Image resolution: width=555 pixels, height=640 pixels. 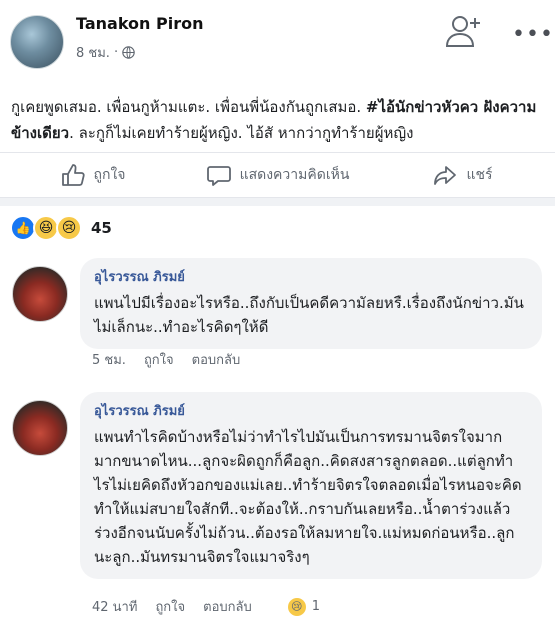 I want to click on reaction-summary: 👍 😆 😢 45, so click(x=61, y=228).